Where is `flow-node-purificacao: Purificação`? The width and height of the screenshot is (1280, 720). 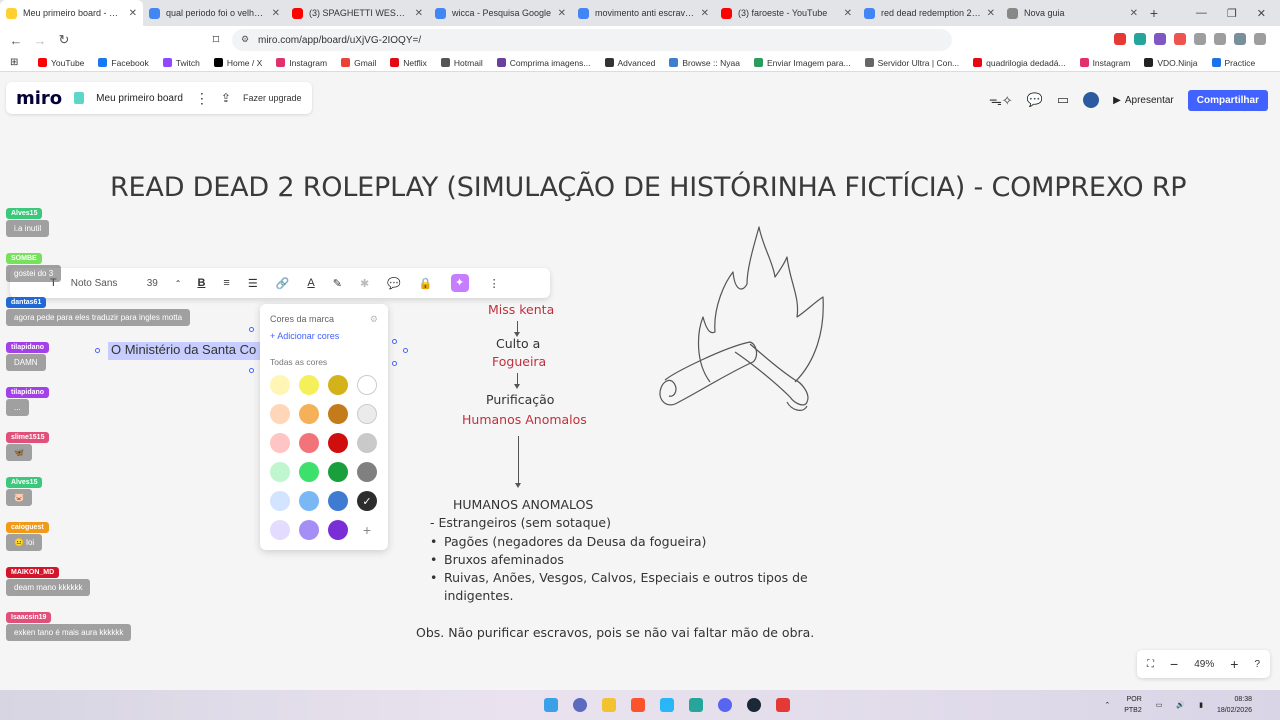 flow-node-purificacao: Purificação is located at coordinates (520, 399).